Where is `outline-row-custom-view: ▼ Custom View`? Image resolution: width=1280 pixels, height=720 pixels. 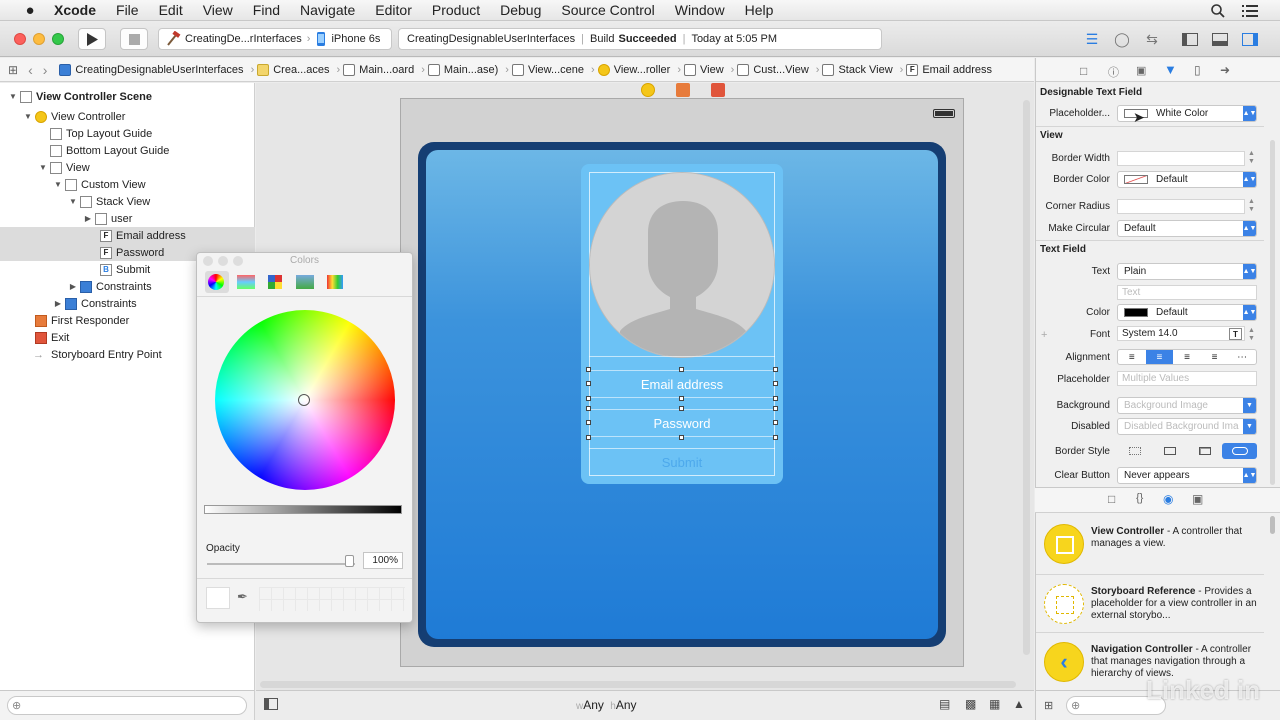
outline-row-custom-view: ▼ Custom View is located at coordinates (127, 184).